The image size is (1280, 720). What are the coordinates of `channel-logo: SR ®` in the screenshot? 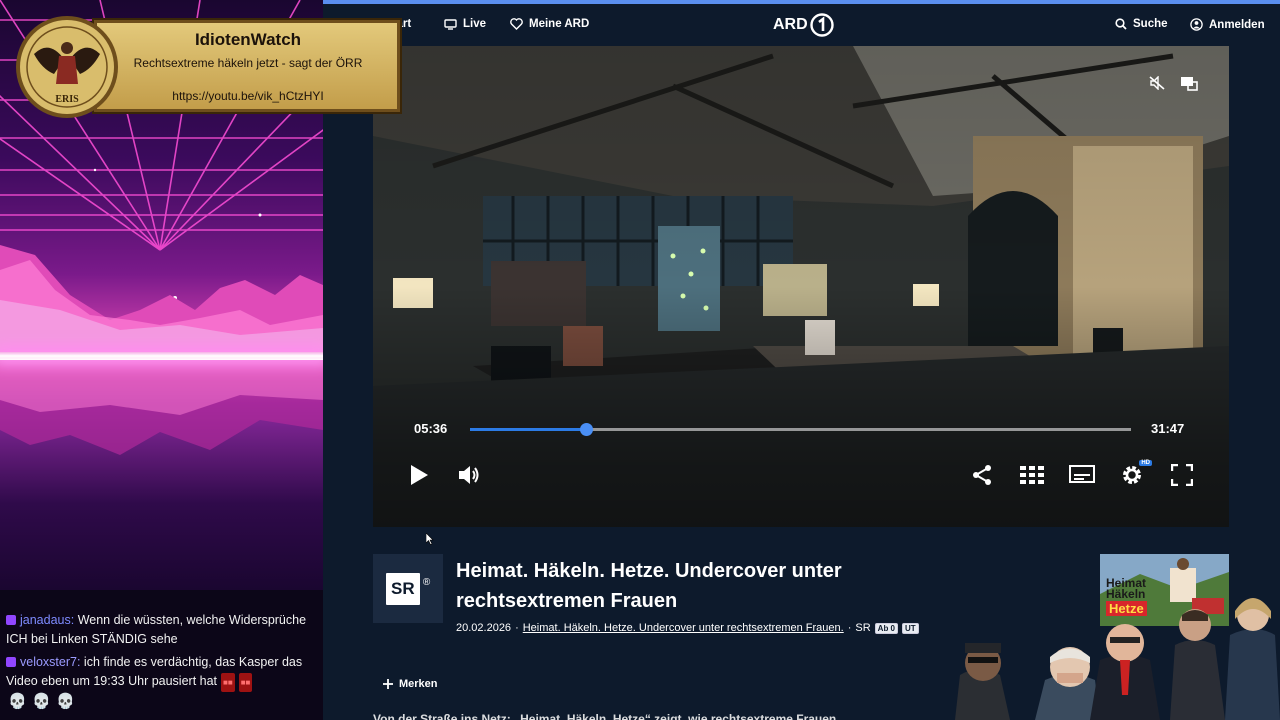 It's located at (408, 588).